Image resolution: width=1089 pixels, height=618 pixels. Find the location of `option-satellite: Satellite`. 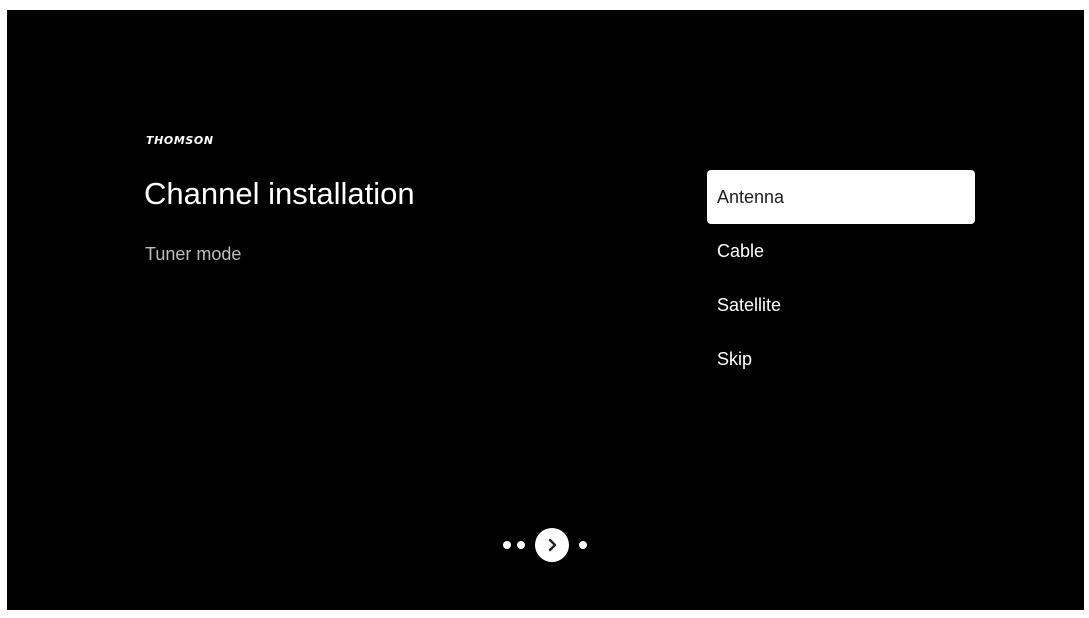

option-satellite: Satellite is located at coordinates (841, 305).